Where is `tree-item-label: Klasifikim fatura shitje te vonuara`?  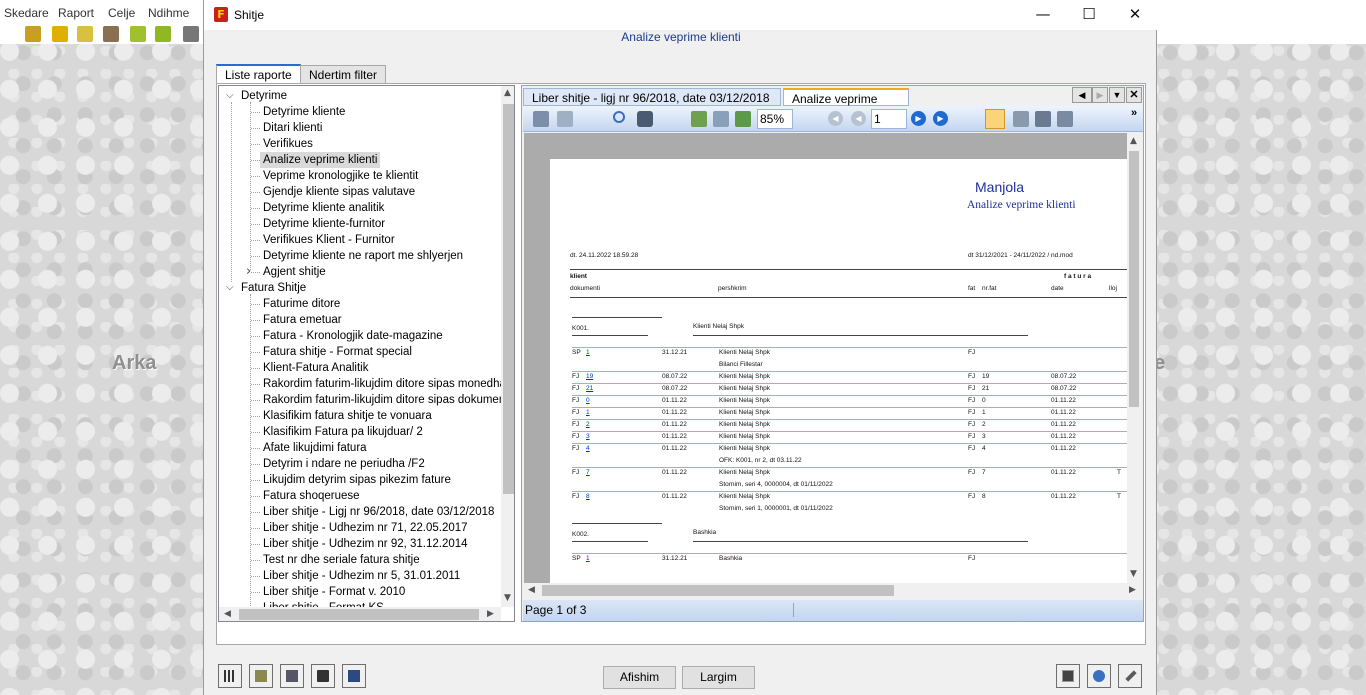
tree-item-label: Klasifikim fatura shitje te vonuara is located at coordinates (347, 416).